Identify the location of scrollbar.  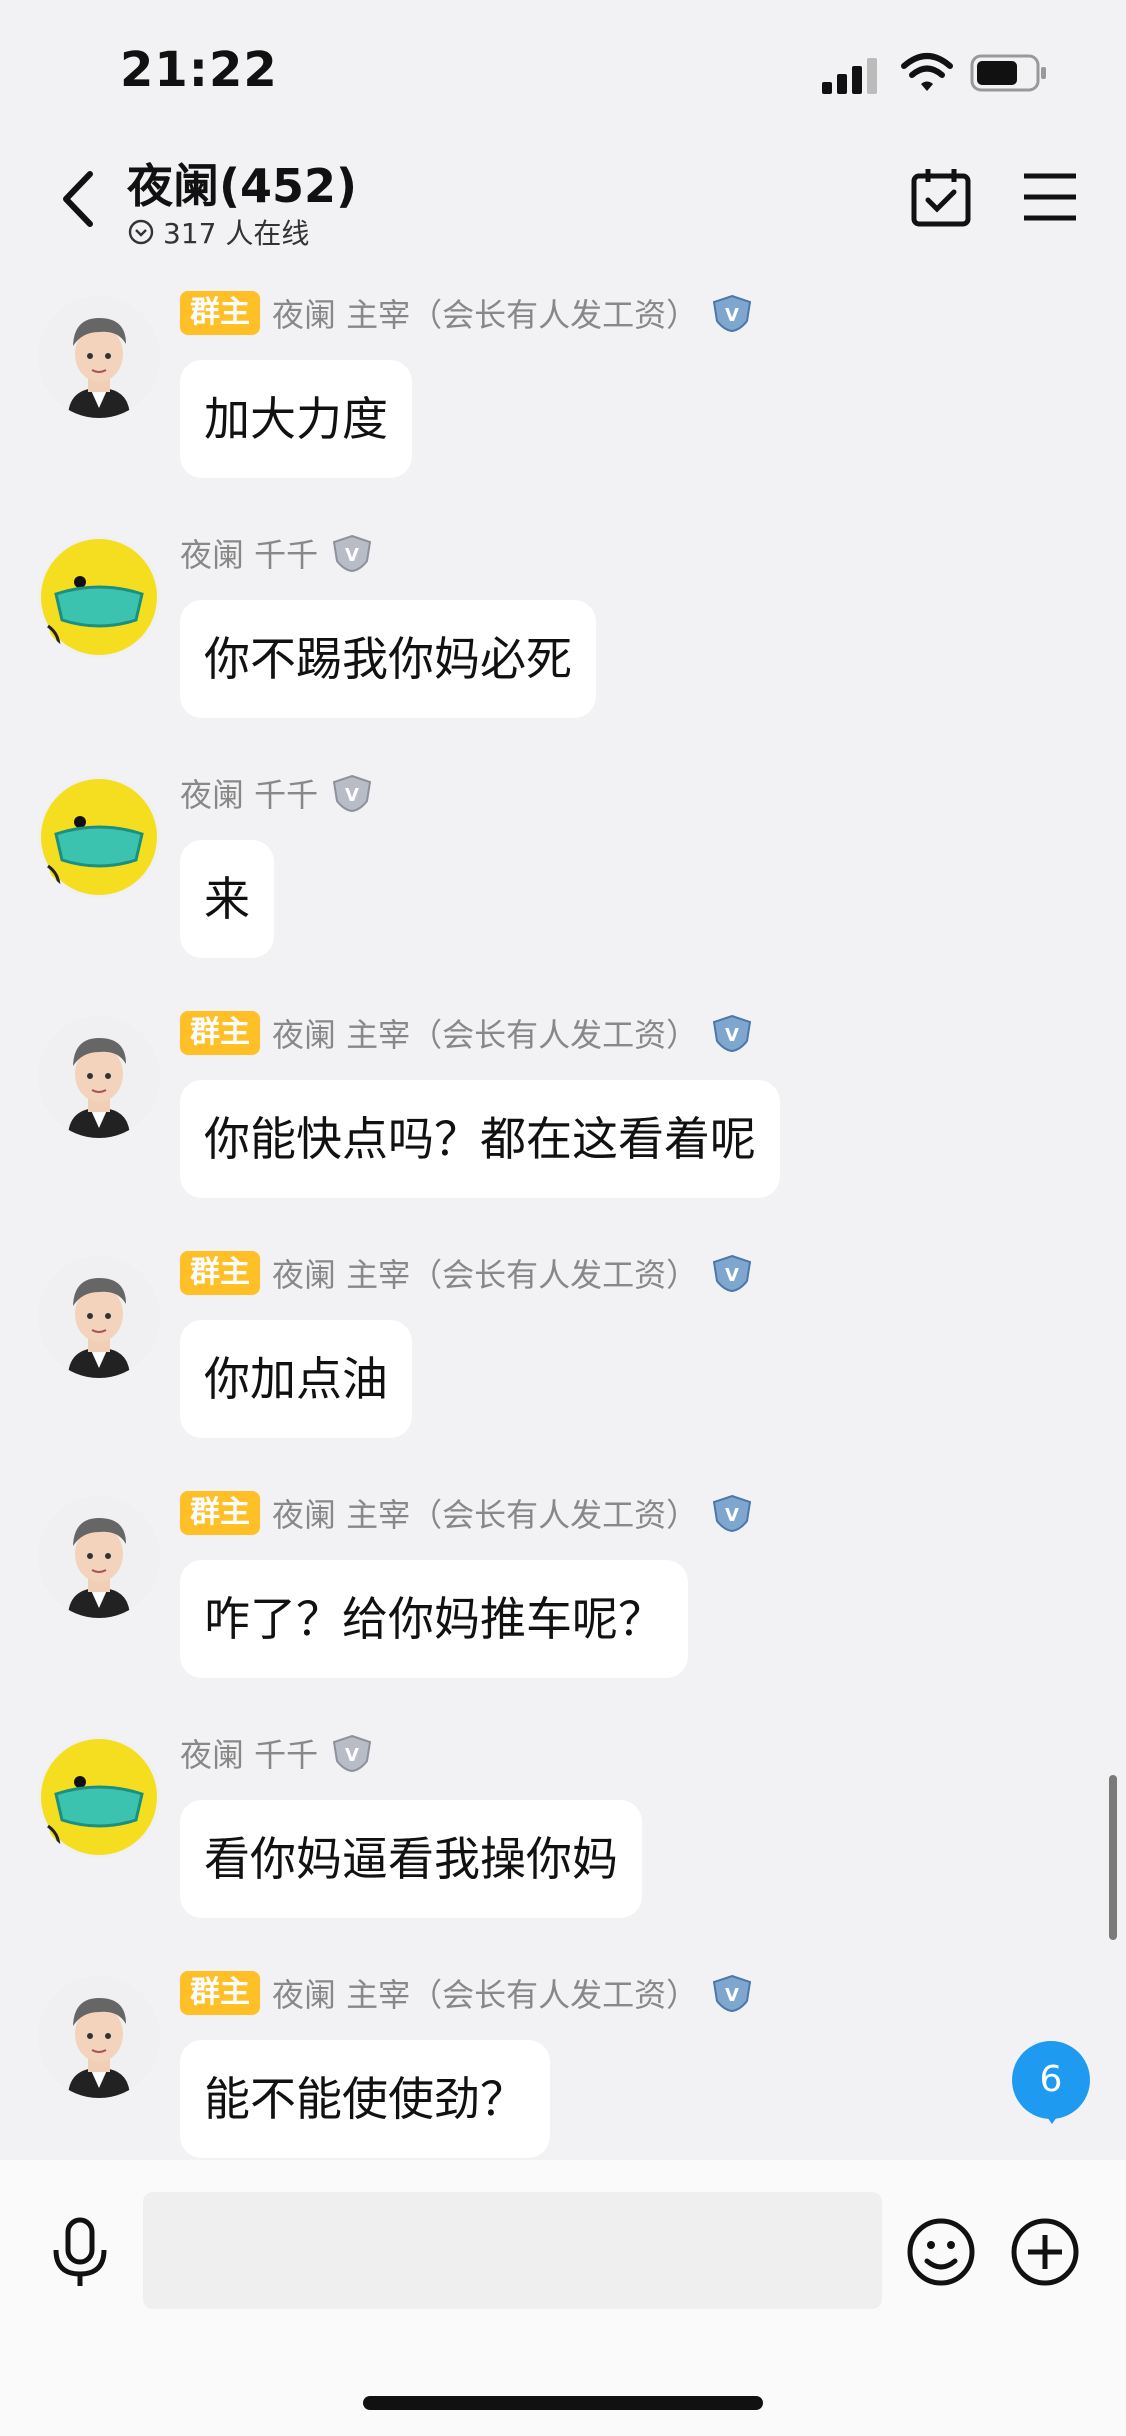
(1113, 1857).